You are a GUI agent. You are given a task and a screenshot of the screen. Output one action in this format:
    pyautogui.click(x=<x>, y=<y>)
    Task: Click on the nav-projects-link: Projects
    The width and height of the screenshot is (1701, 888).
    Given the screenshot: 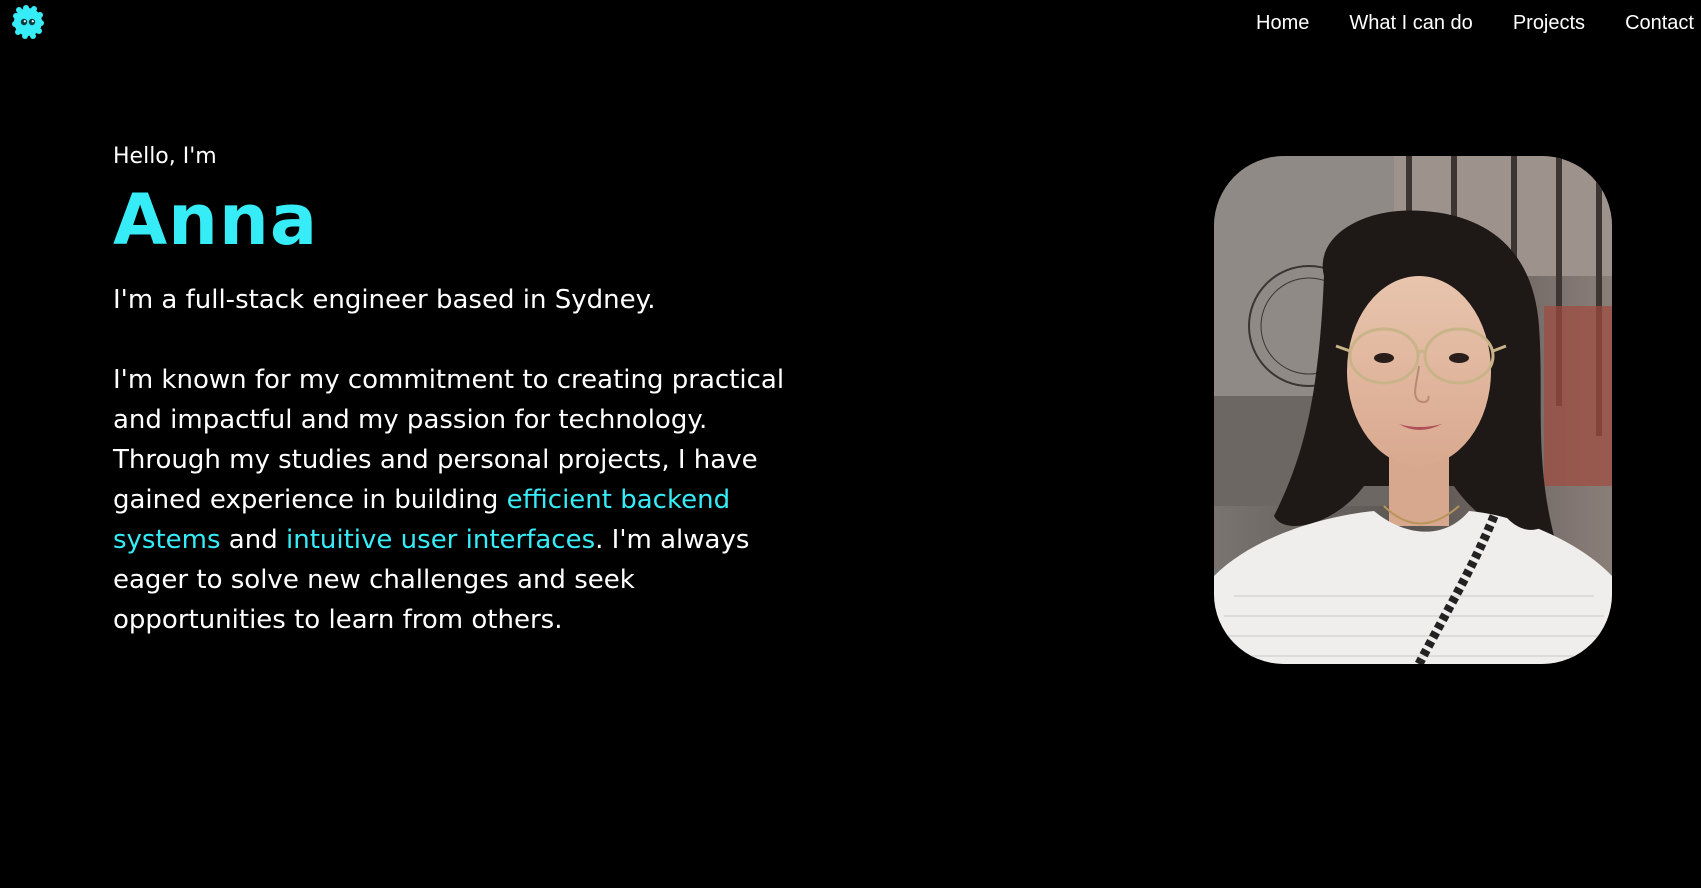 What is the action you would take?
    pyautogui.click(x=1549, y=23)
    